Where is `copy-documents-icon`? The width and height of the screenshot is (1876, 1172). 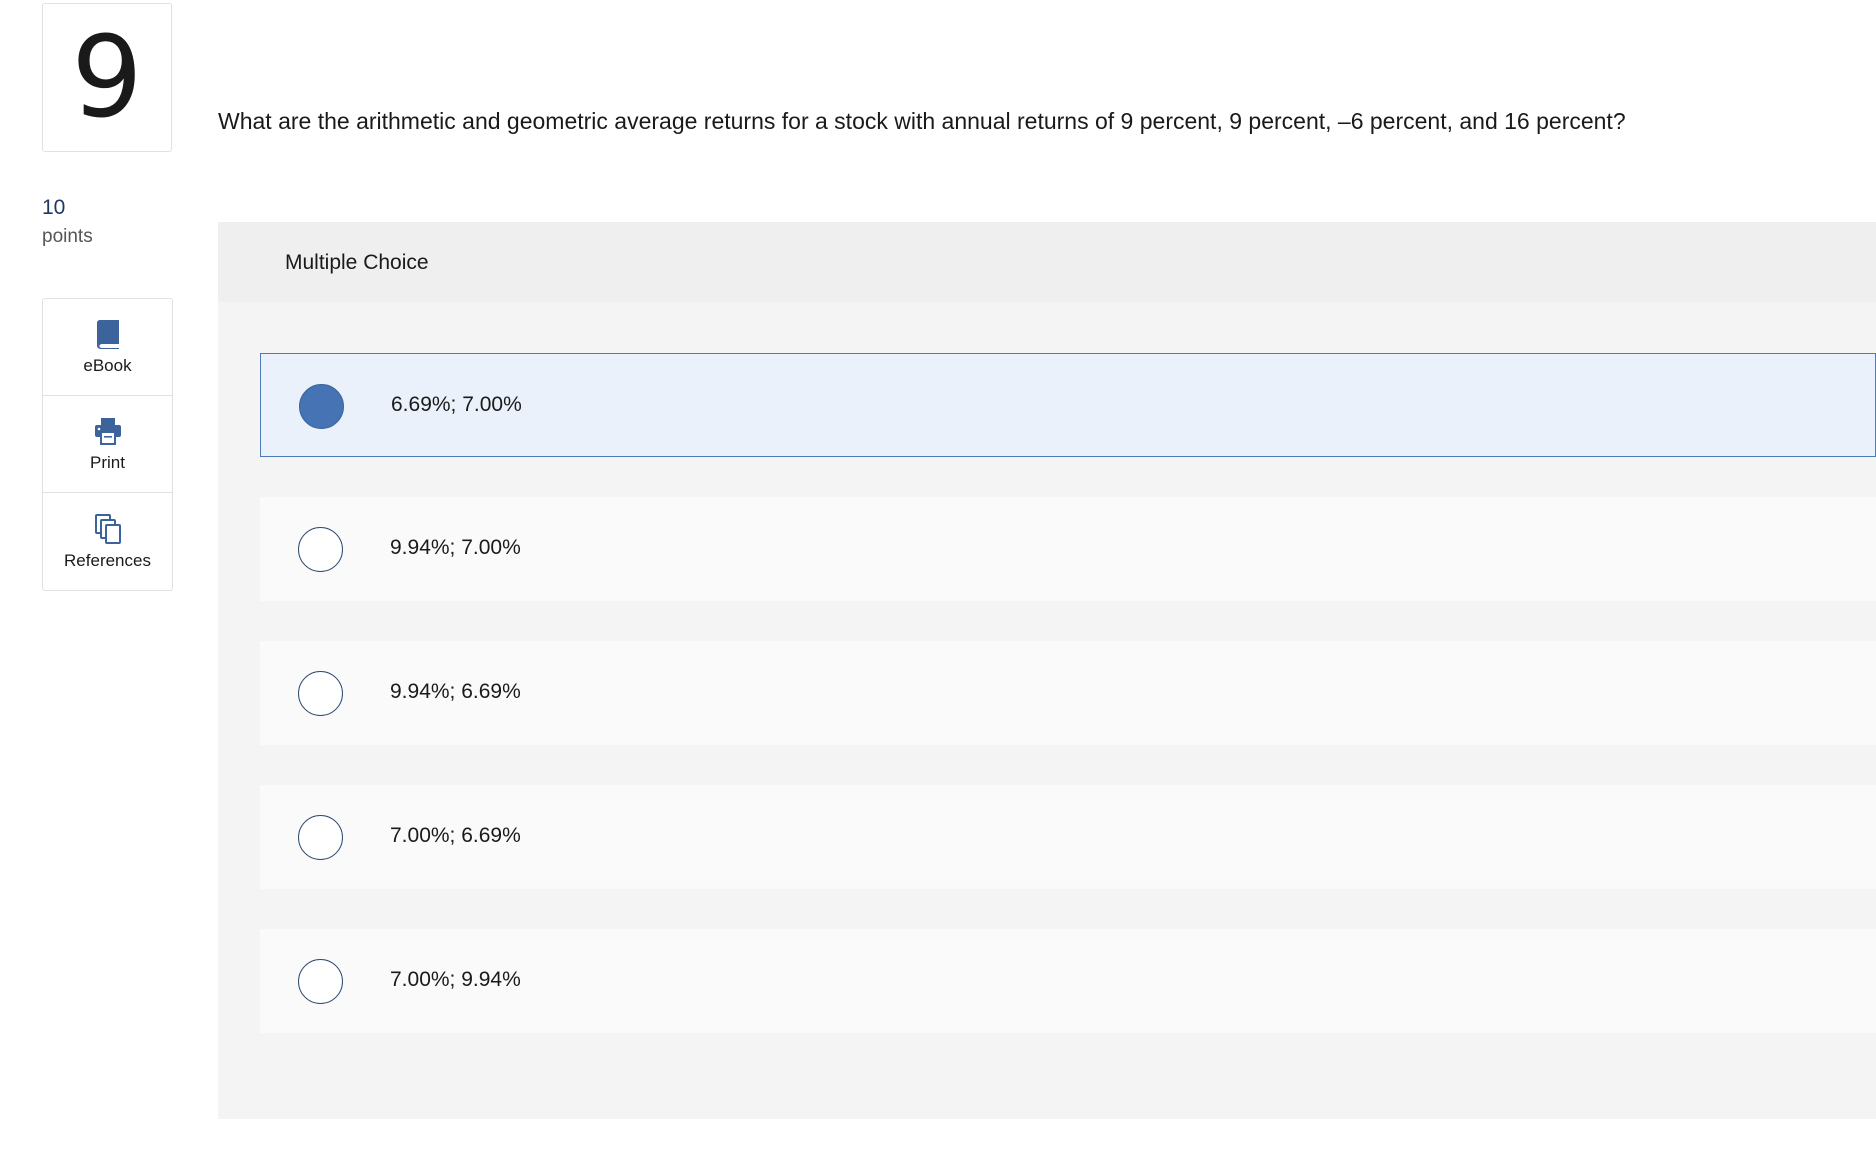
copy-documents-icon is located at coordinates (107, 528).